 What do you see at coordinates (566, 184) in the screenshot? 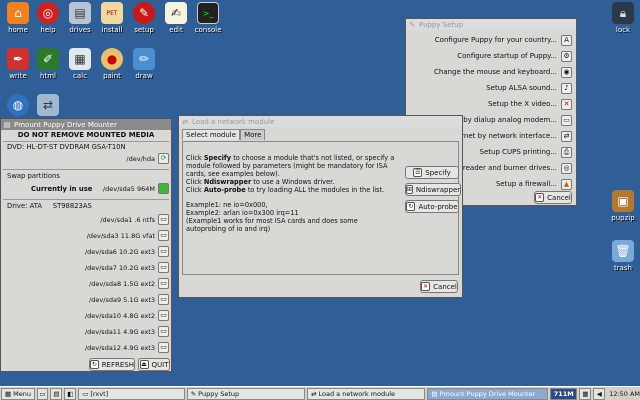
I see `firewall-icon: ▲` at bounding box center [566, 184].